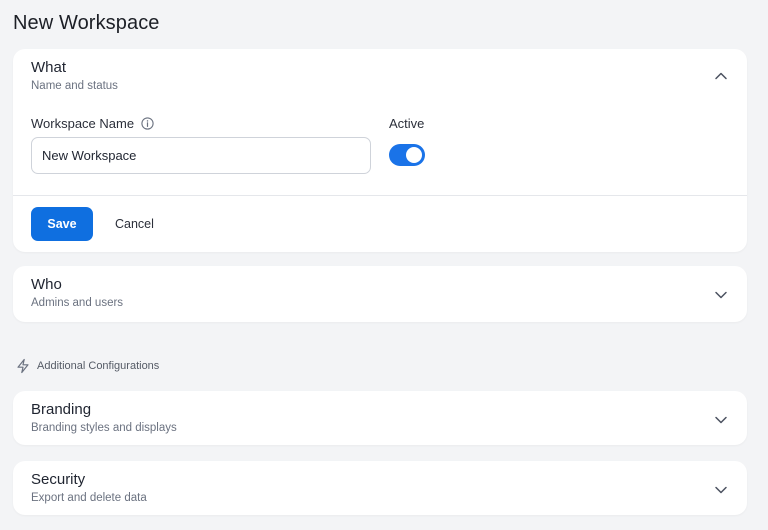 The width and height of the screenshot is (768, 530). I want to click on section-who: Who Admins and users, so click(380, 294).